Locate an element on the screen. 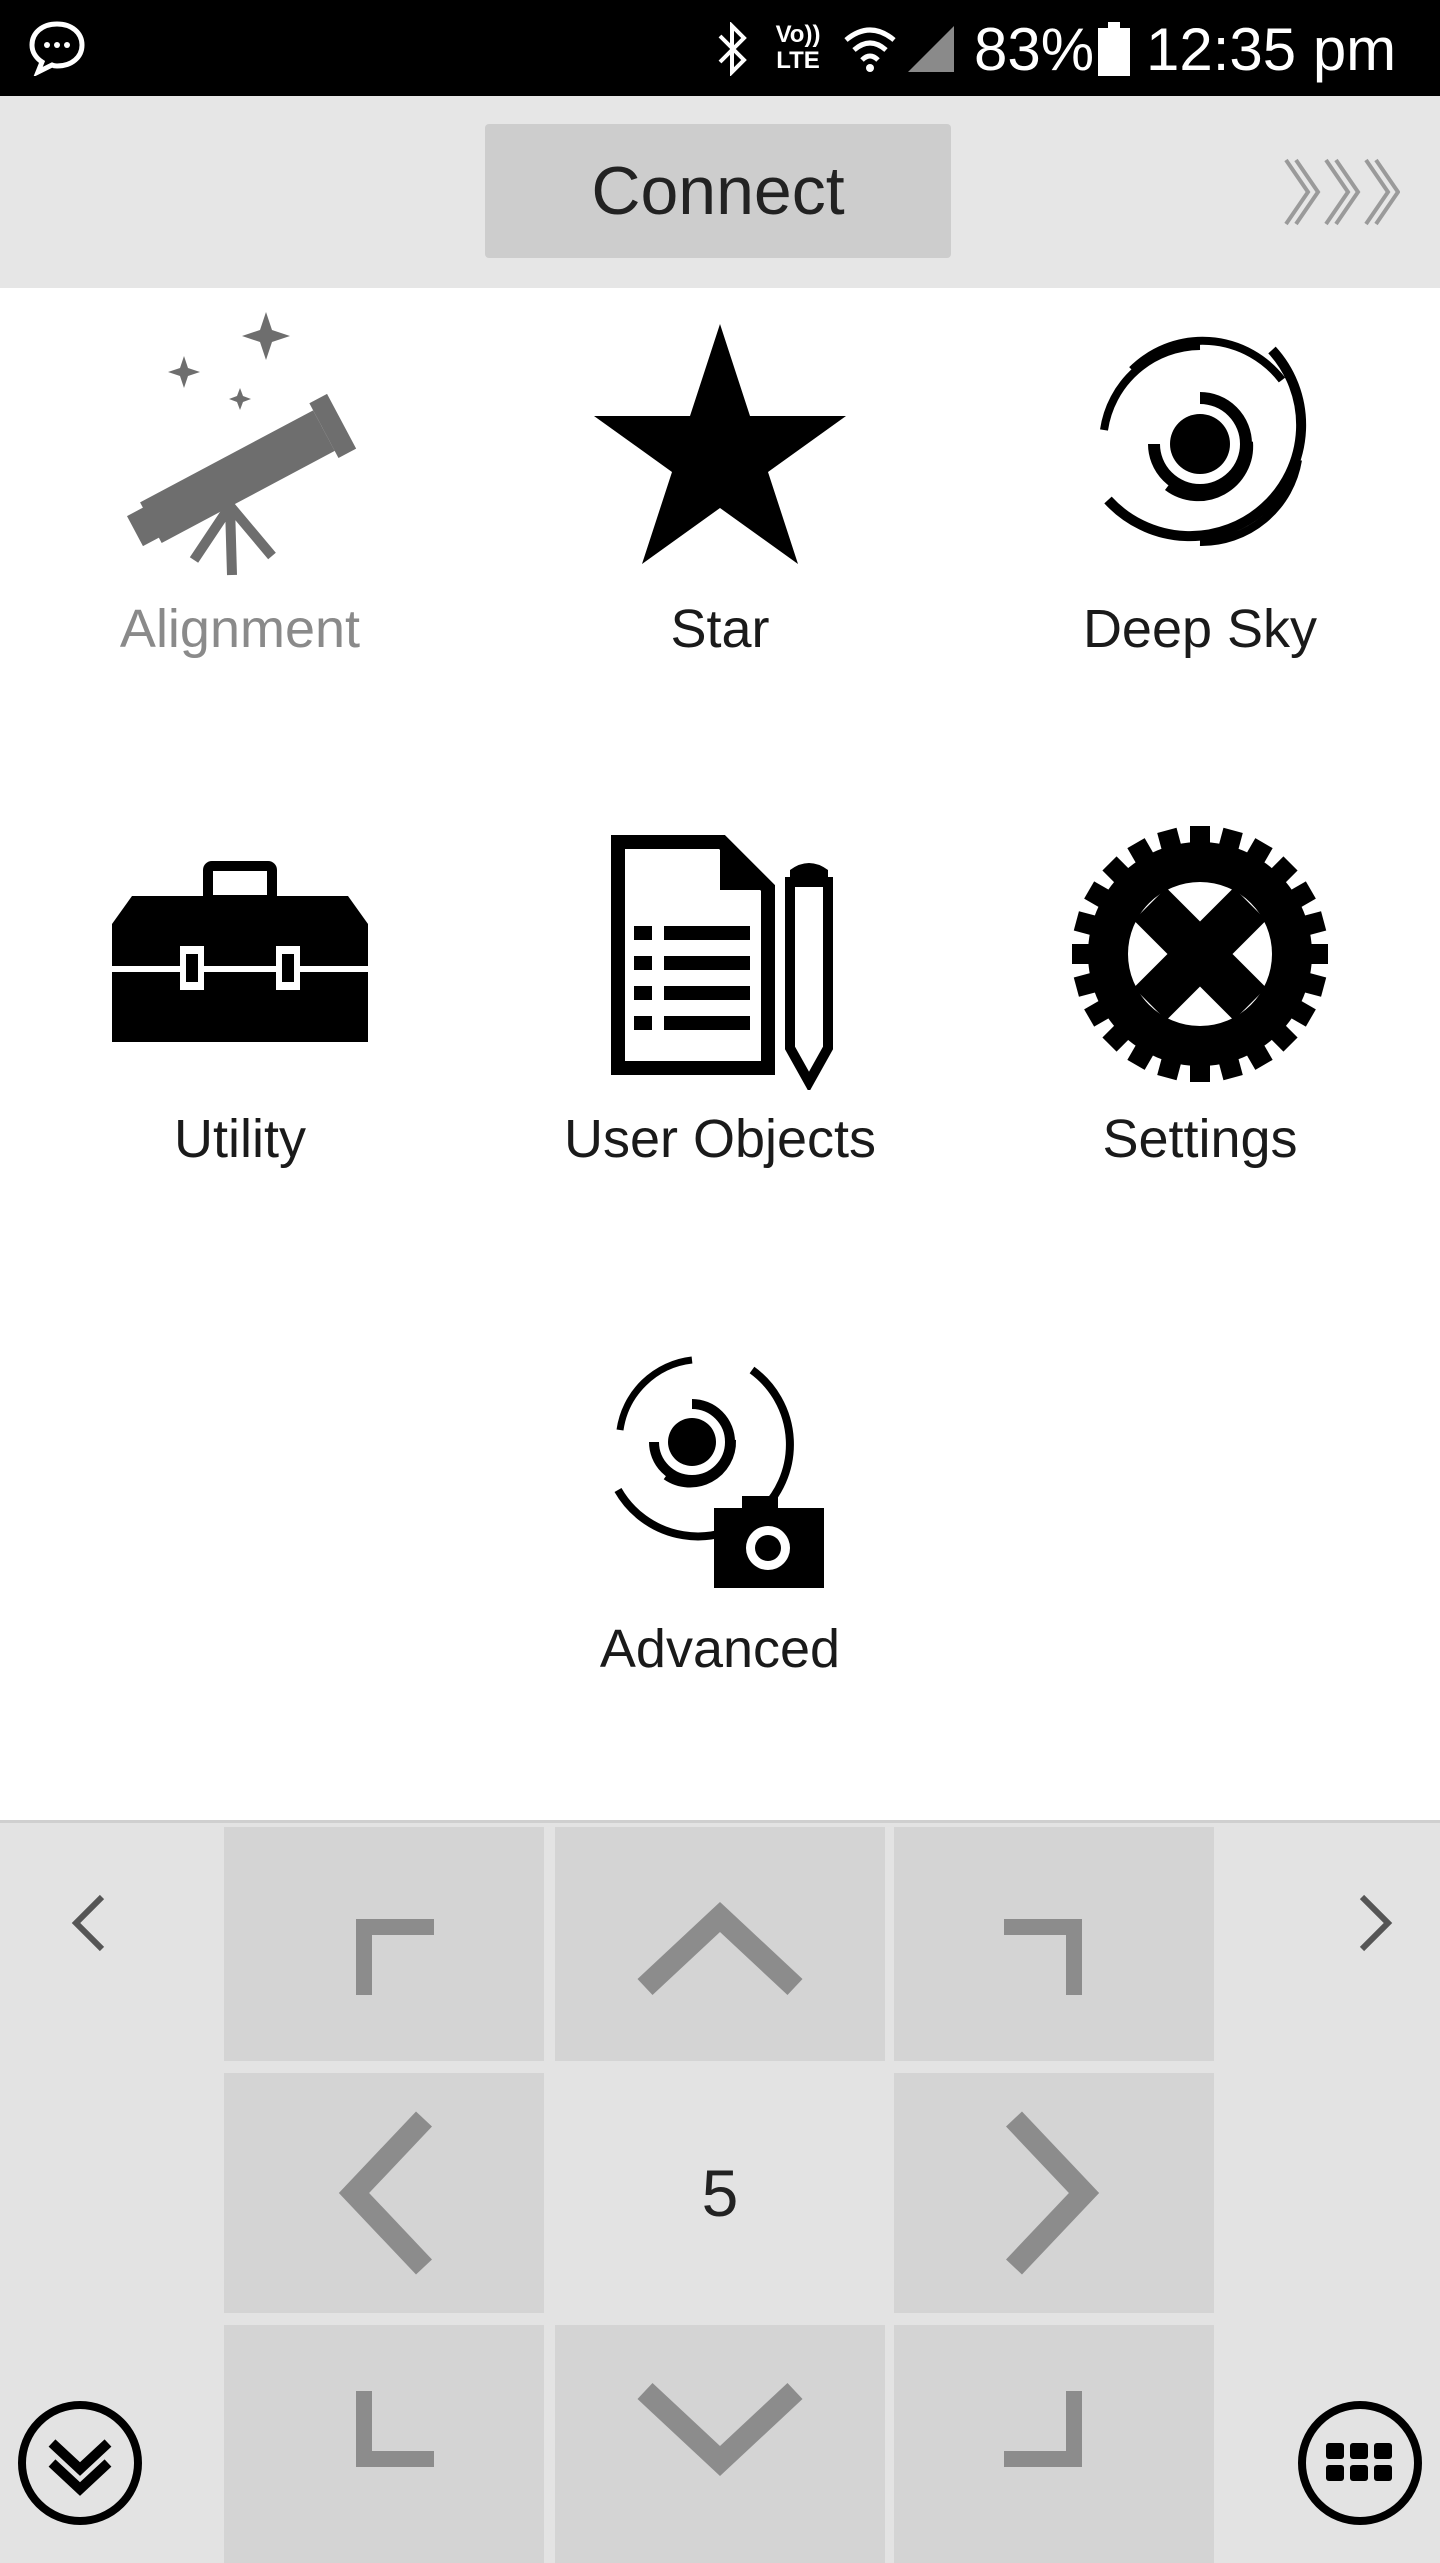 Image resolution: width=1440 pixels, height=2563 pixels. slew-up-left-button is located at coordinates (384, 1944).